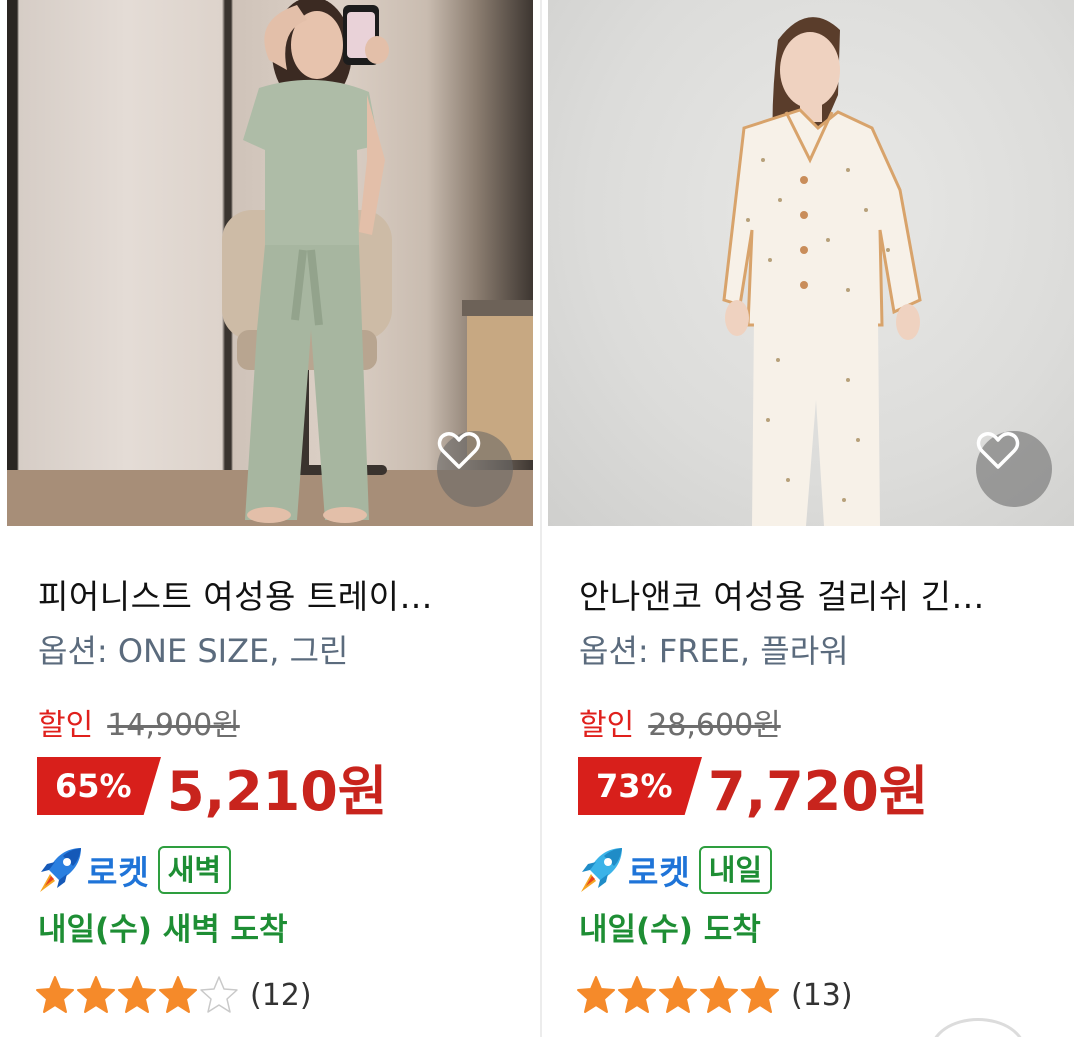 This screenshot has width=1080, height=1037. What do you see at coordinates (670, 930) in the screenshot?
I see `arrival-info: 내일(수) 도착` at bounding box center [670, 930].